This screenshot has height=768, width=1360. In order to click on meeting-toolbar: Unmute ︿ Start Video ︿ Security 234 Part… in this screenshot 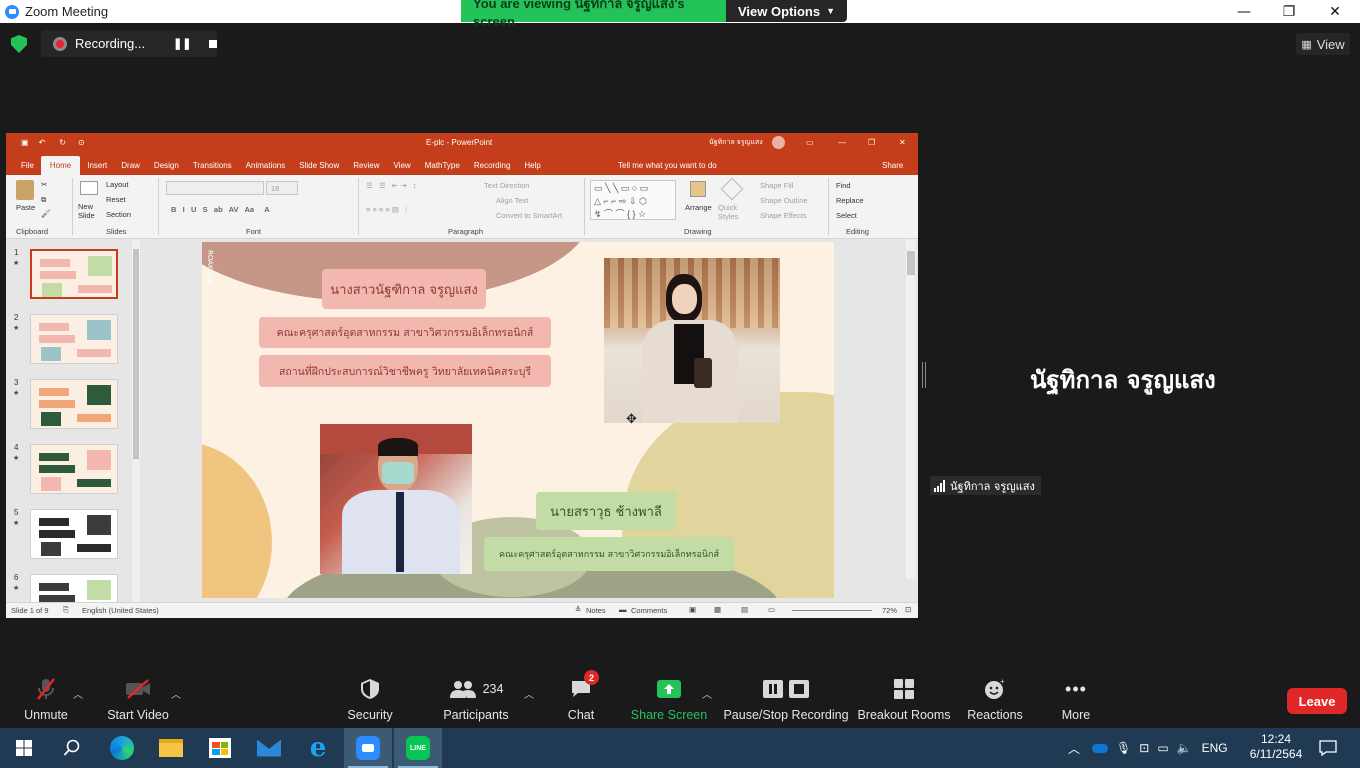, I will do `click(680, 699)`.